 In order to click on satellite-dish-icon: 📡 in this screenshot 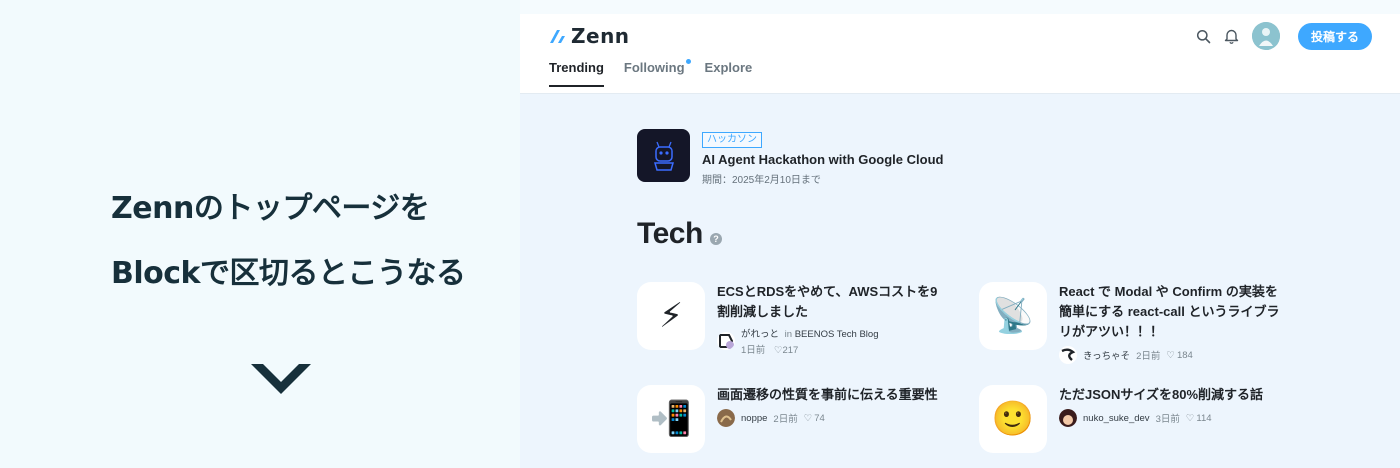, I will do `click(1013, 316)`.